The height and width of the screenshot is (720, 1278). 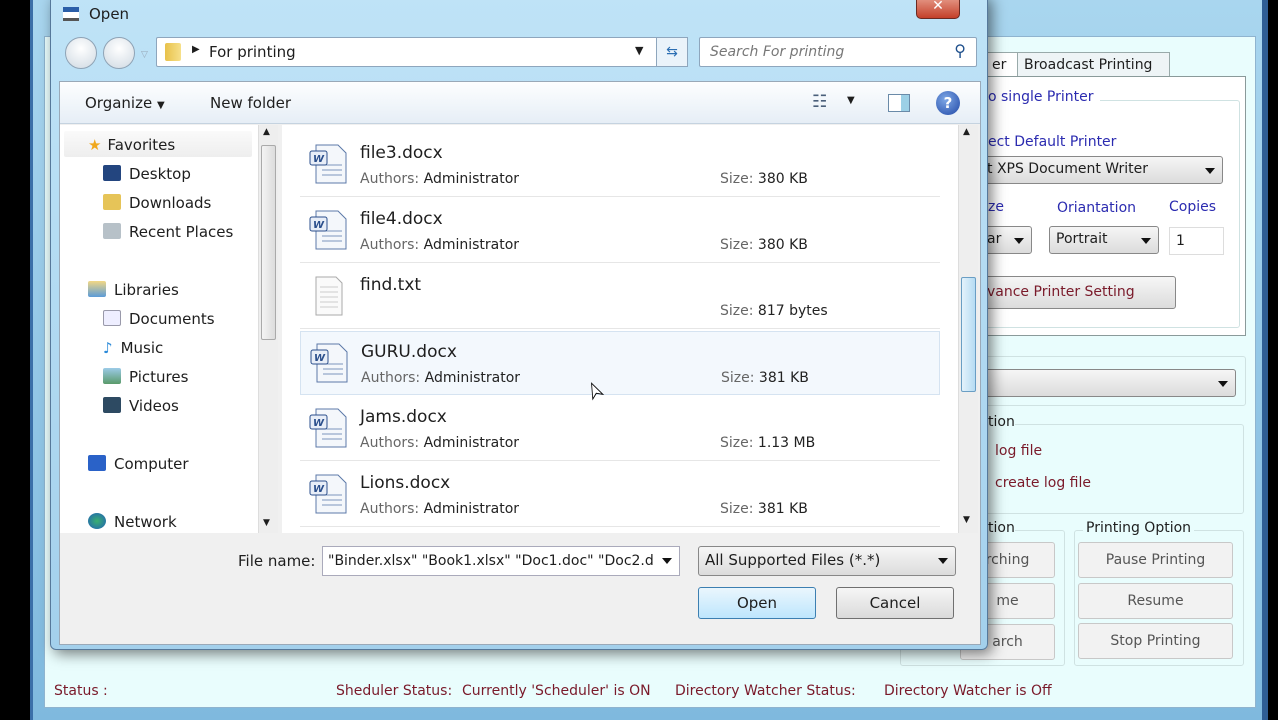 What do you see at coordinates (639, 50) in the screenshot?
I see `address-dropdown-icon: ▼` at bounding box center [639, 50].